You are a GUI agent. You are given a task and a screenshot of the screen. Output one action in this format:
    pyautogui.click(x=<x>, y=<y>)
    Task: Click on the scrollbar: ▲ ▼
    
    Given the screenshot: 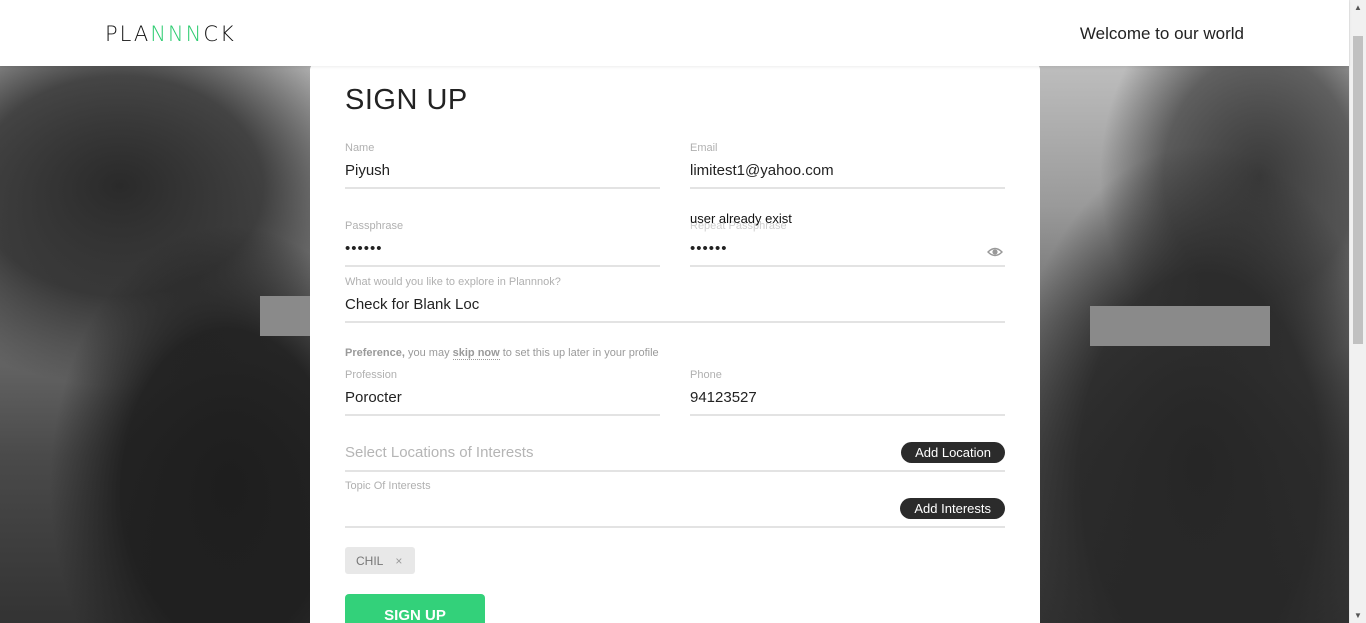 What is the action you would take?
    pyautogui.click(x=1357, y=311)
    